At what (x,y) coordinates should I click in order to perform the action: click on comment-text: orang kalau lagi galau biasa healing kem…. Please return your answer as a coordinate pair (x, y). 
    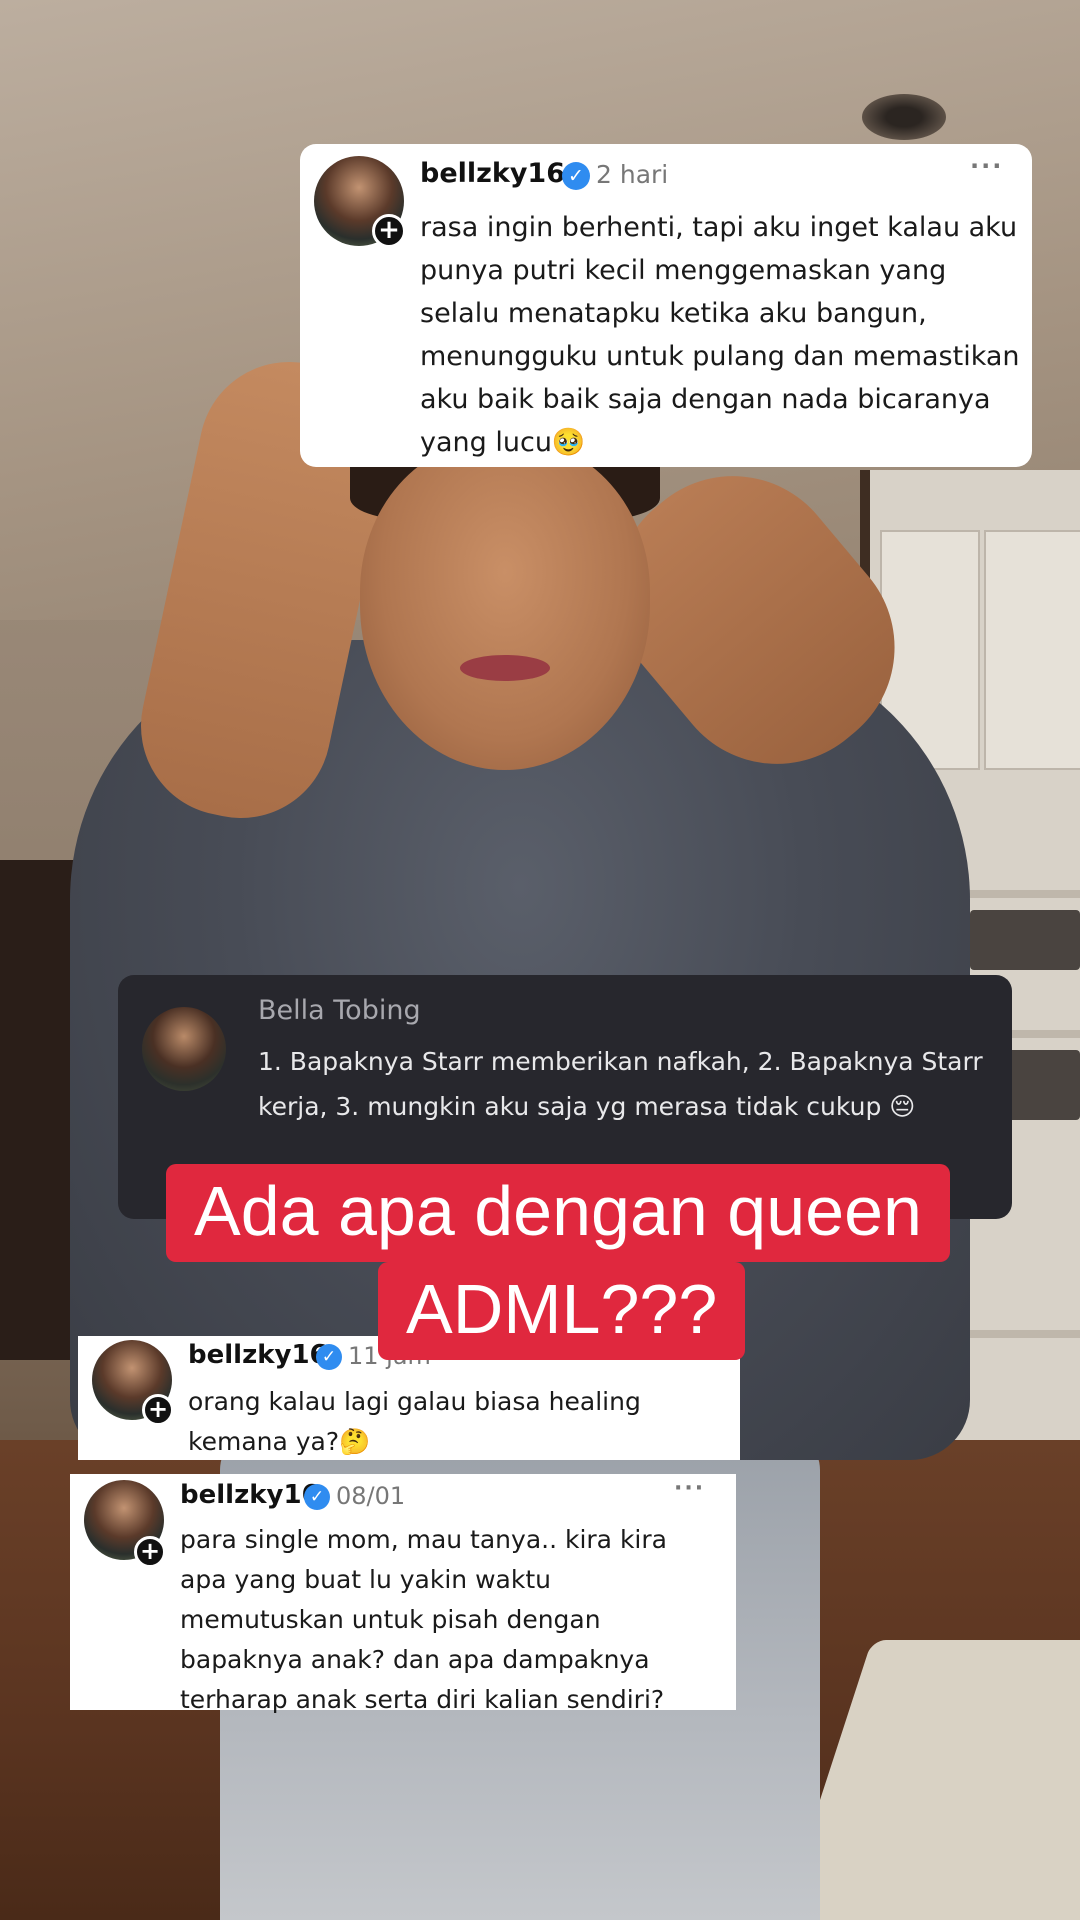
    Looking at the image, I should click on (414, 1421).